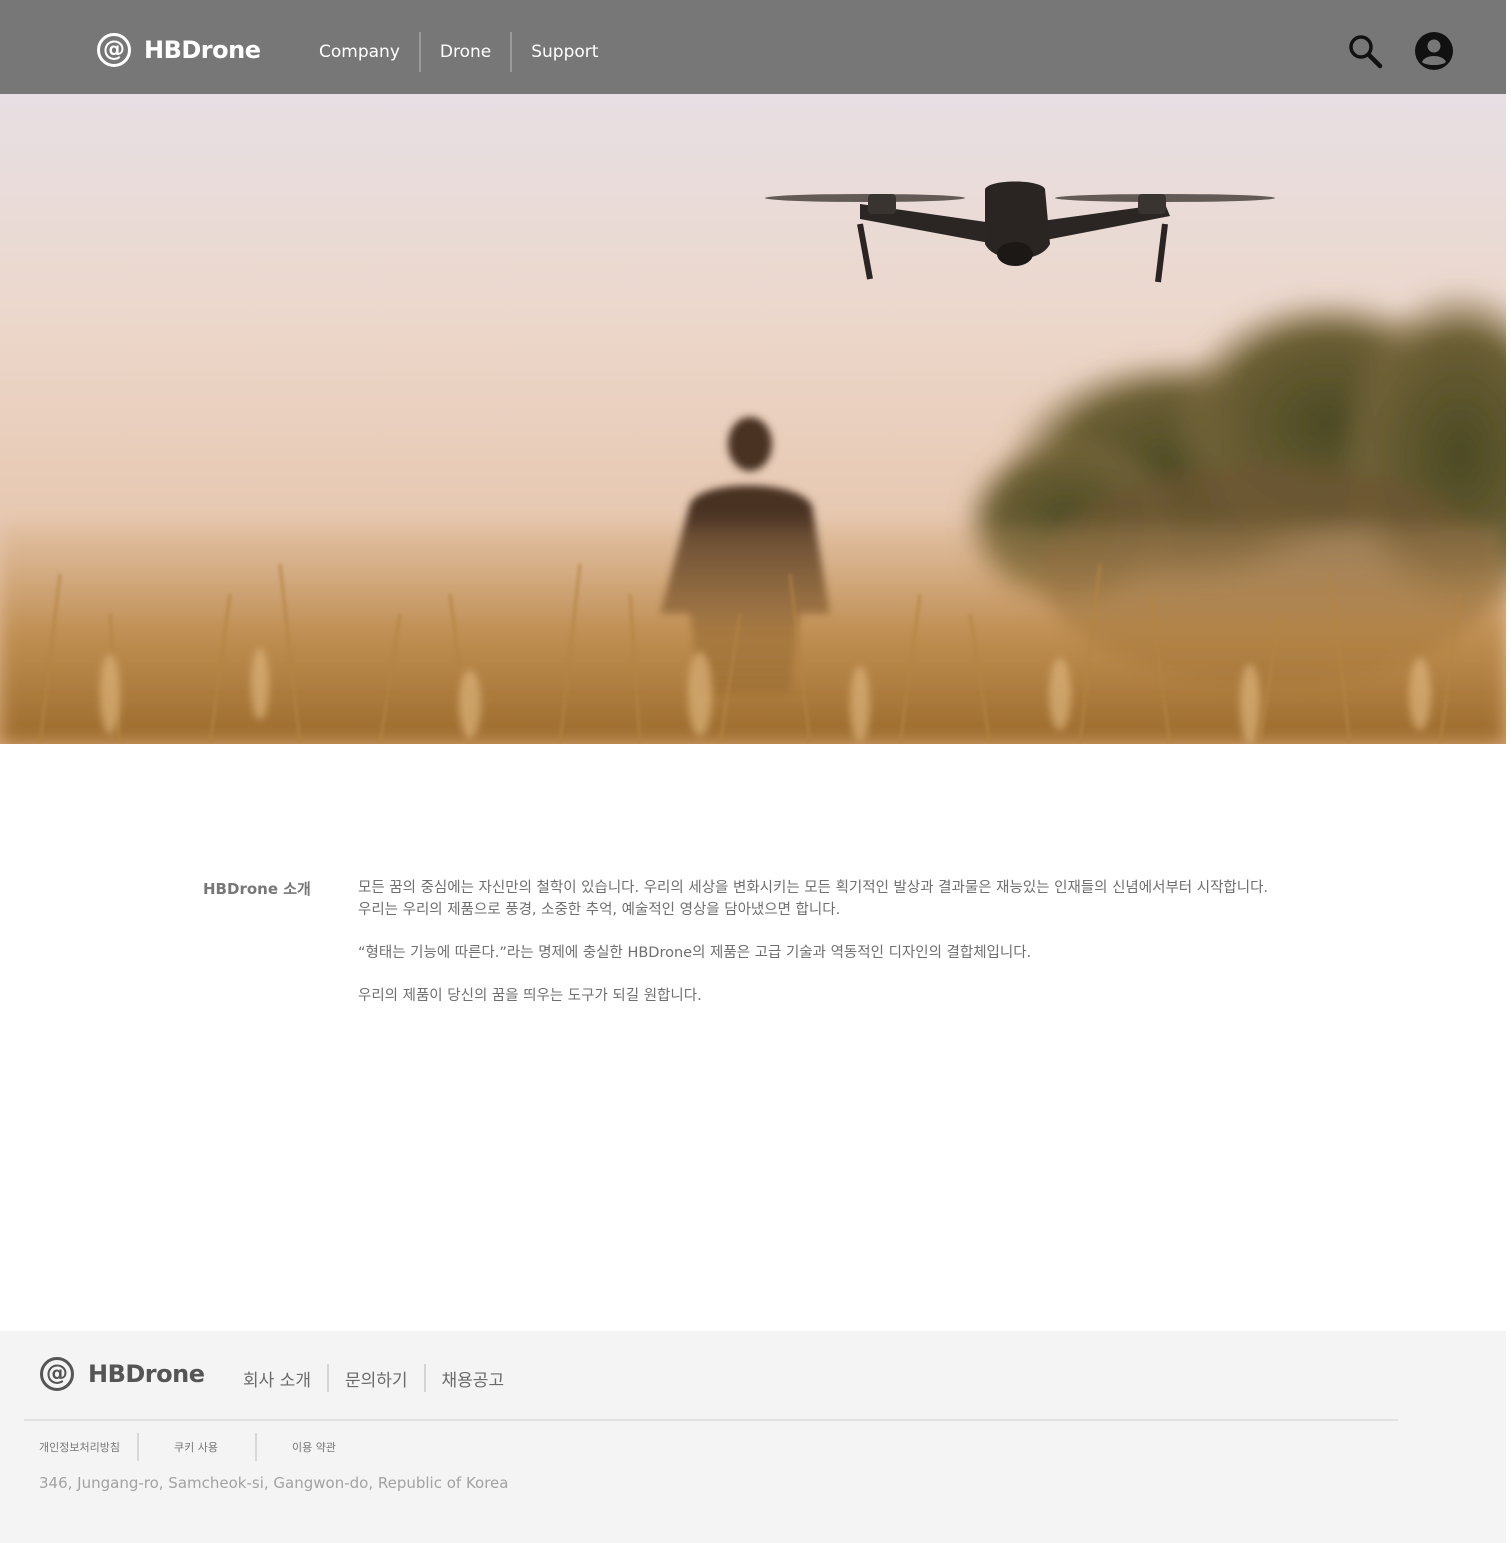  Describe the element at coordinates (711, 1420) in the screenshot. I see `footer-divider` at that location.